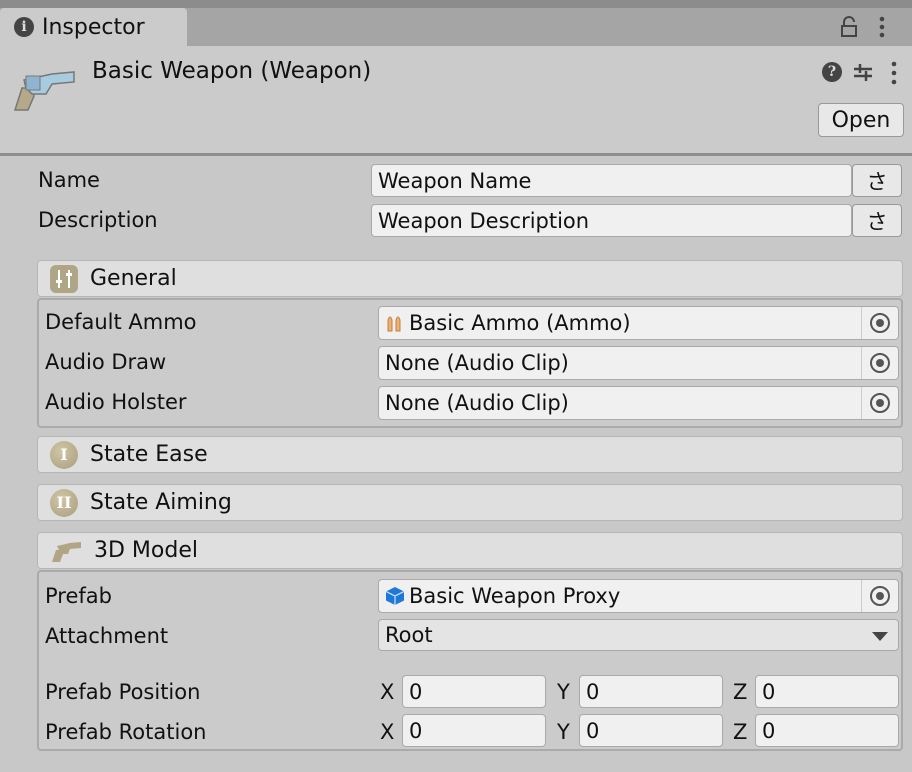  What do you see at coordinates (146, 550) in the screenshot?
I see `section-3d-model-title: 3D Model` at bounding box center [146, 550].